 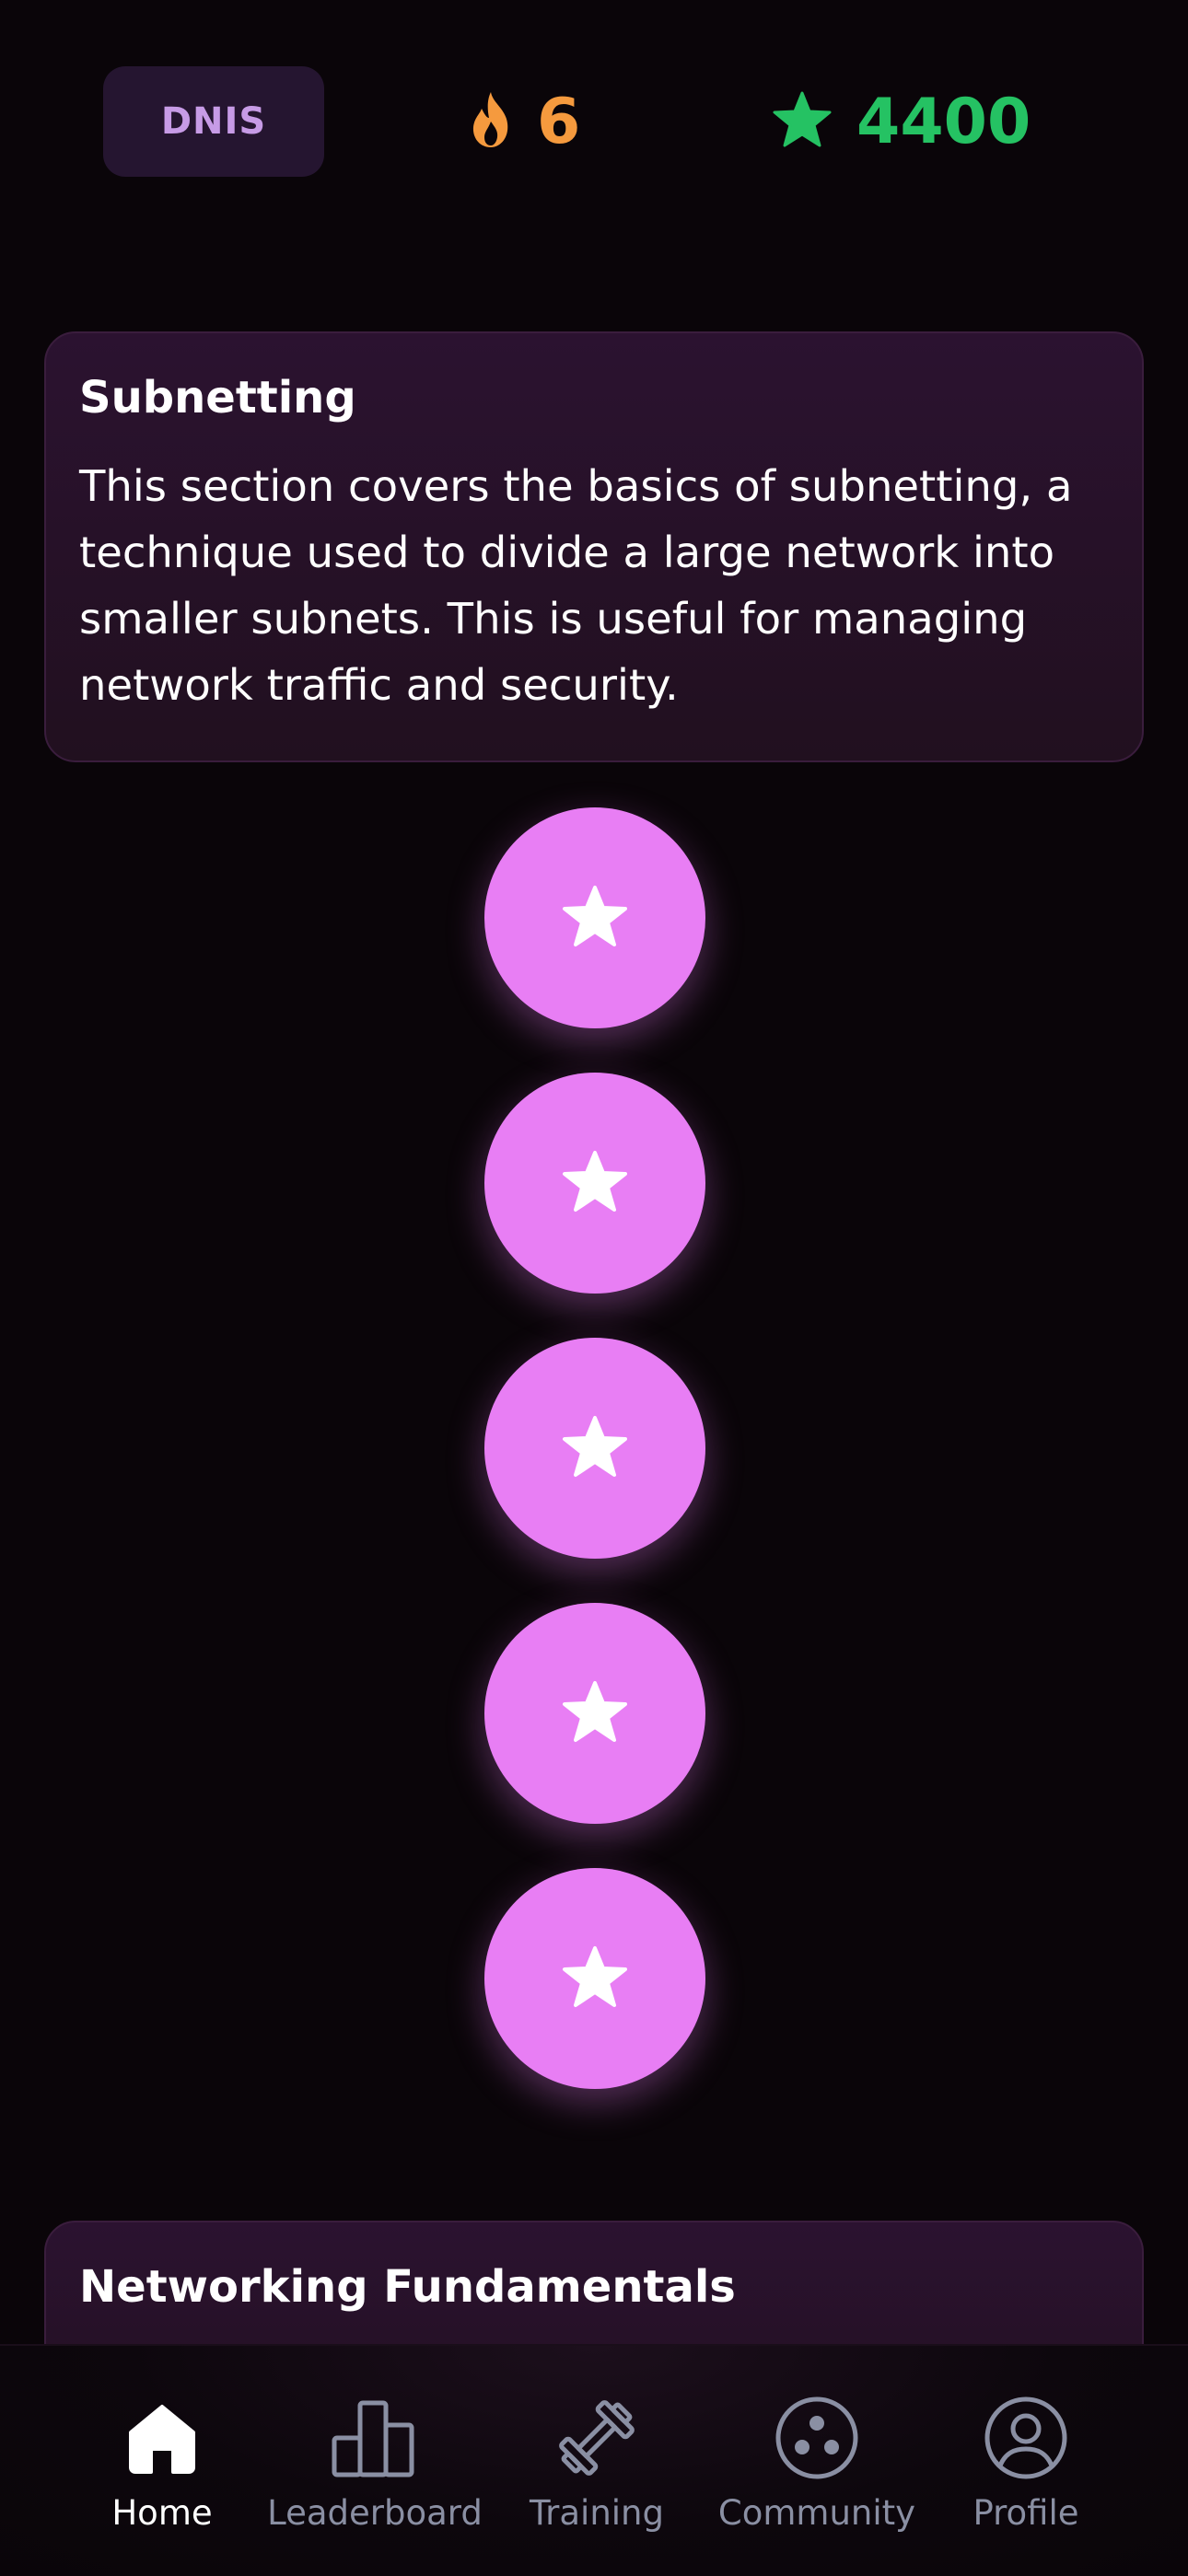 I want to click on nav-label: Profile, so click(x=1026, y=2513).